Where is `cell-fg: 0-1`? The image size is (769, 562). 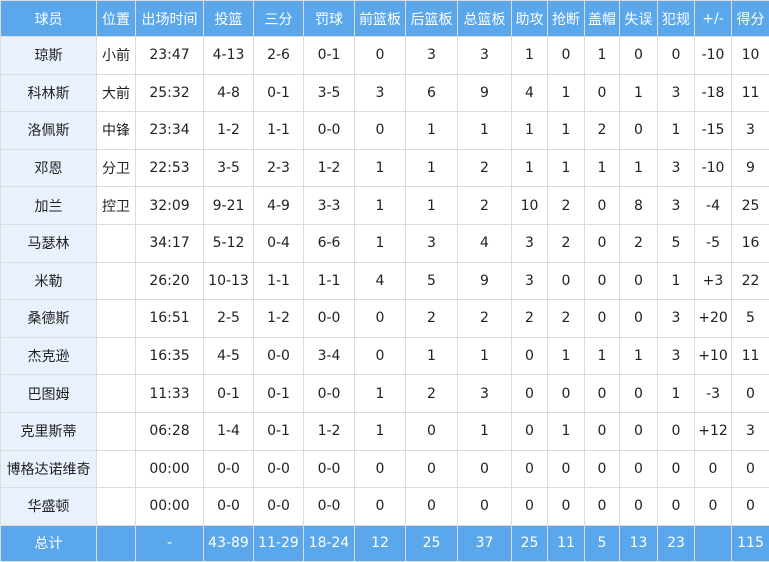 cell-fg: 0-1 is located at coordinates (229, 394).